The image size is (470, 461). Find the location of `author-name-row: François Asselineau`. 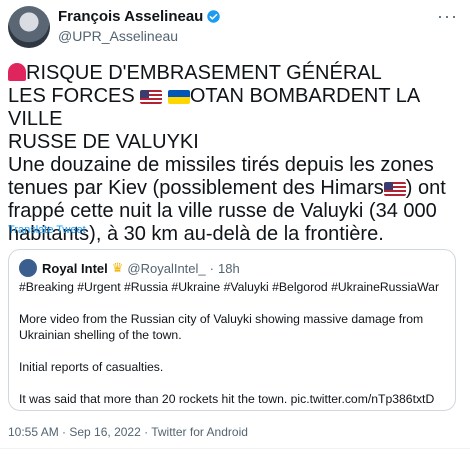

author-name-row: François Asselineau is located at coordinates (139, 16).